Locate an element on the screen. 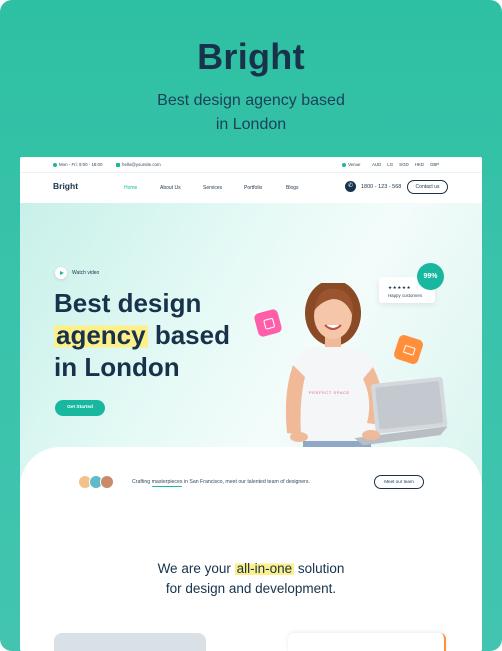  team-avatars is located at coordinates (96, 482).